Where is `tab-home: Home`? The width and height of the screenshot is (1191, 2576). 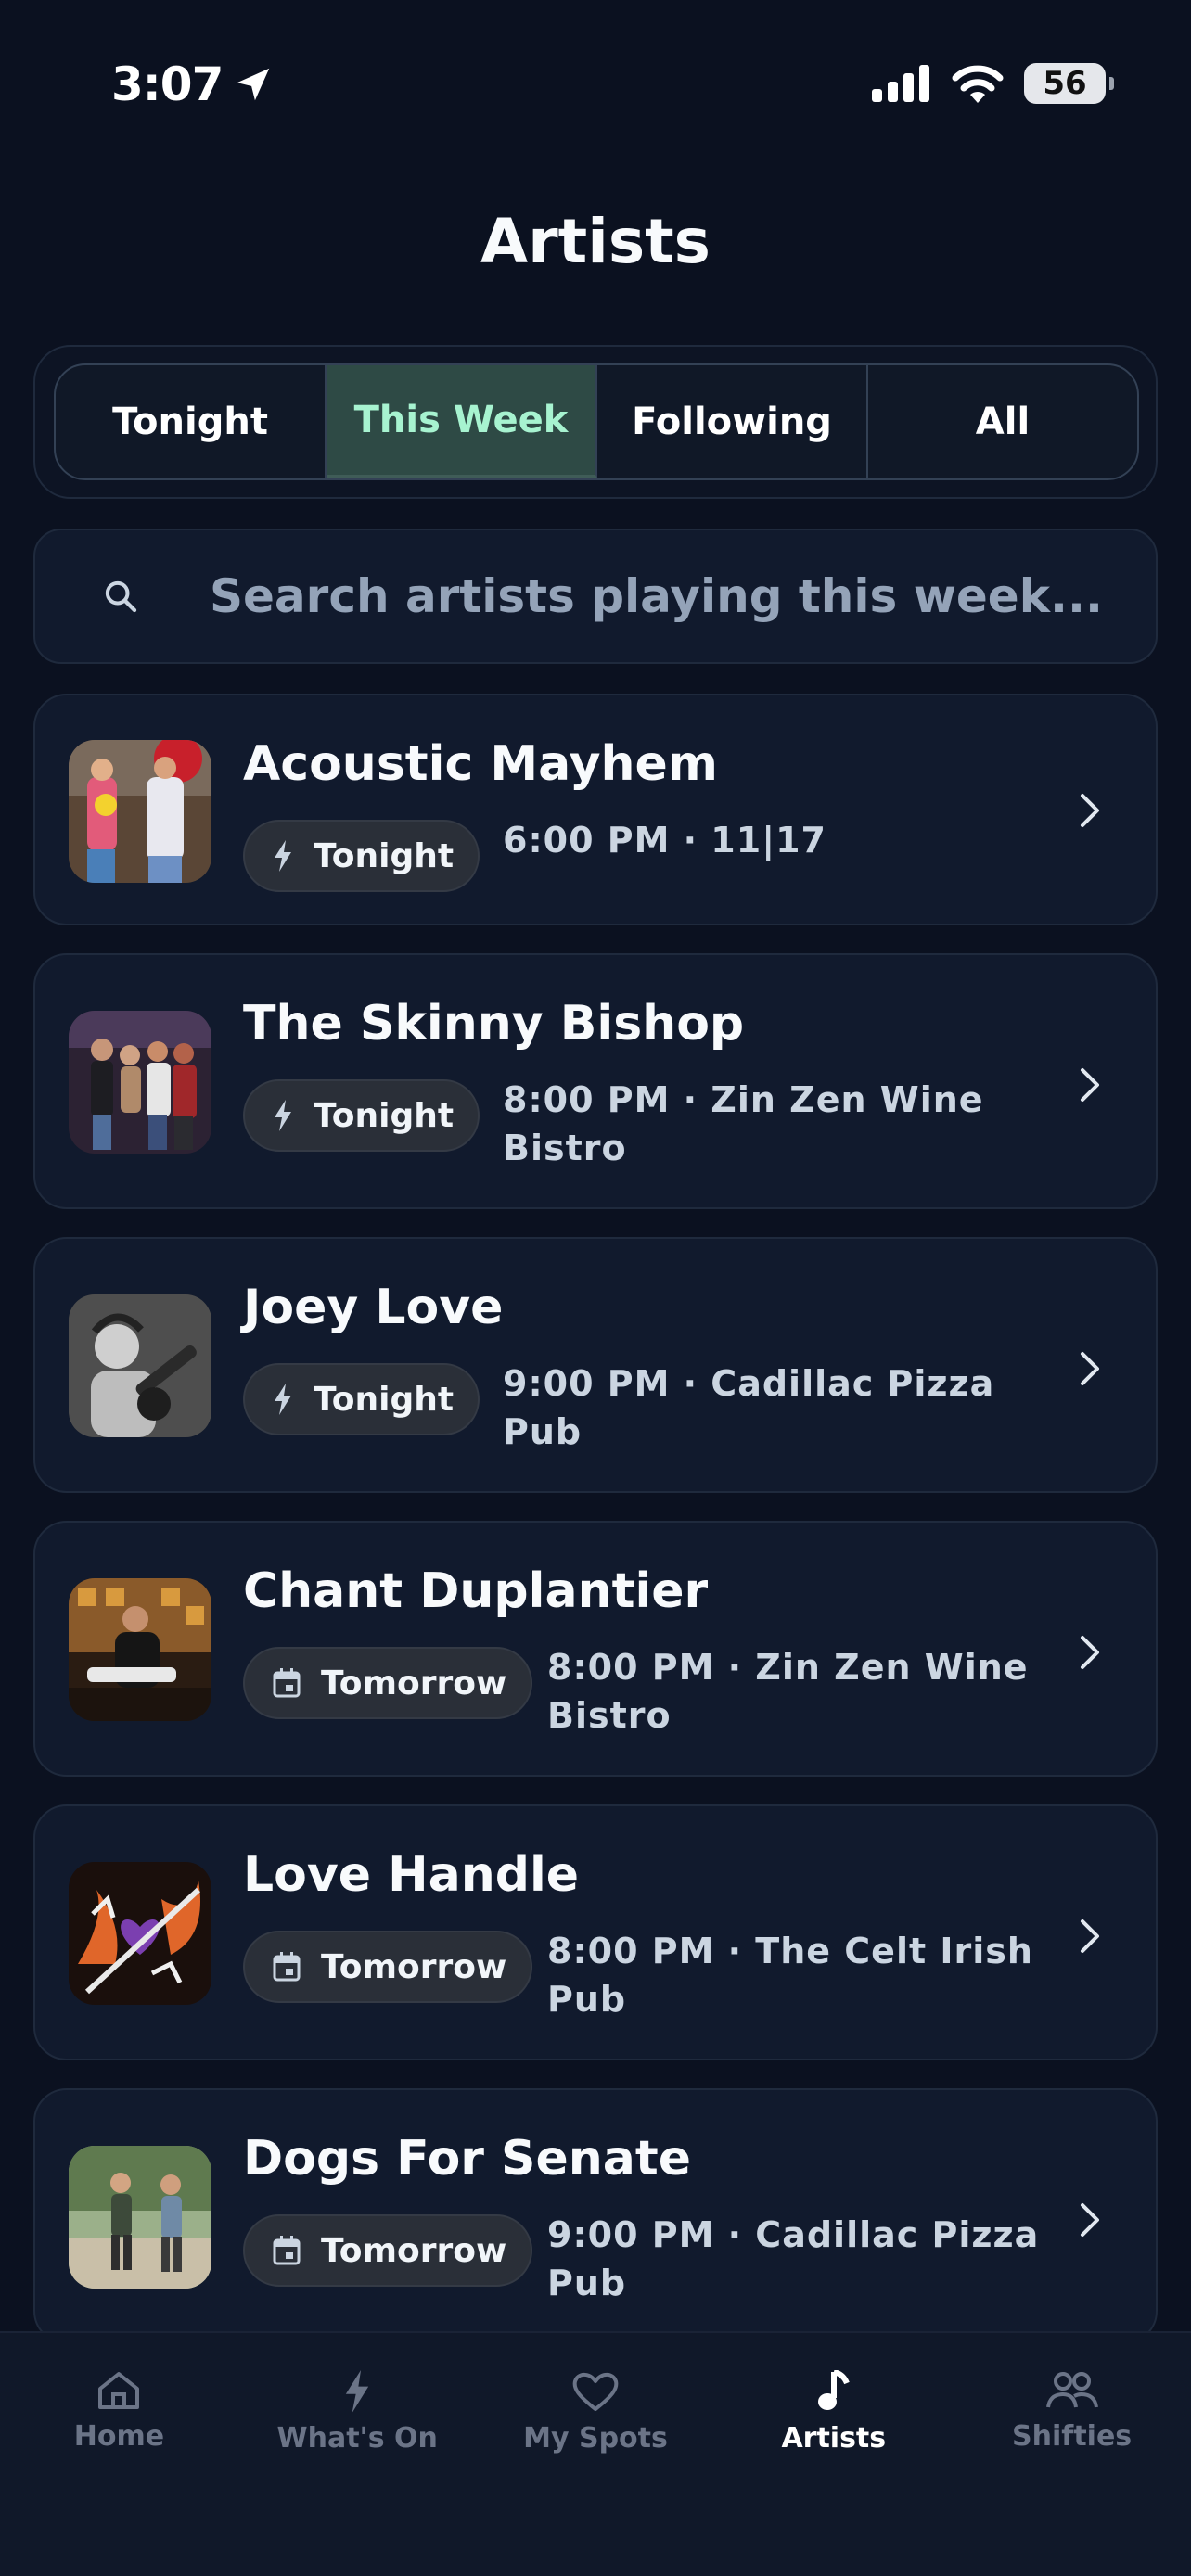
tab-home: Home is located at coordinates (119, 2454).